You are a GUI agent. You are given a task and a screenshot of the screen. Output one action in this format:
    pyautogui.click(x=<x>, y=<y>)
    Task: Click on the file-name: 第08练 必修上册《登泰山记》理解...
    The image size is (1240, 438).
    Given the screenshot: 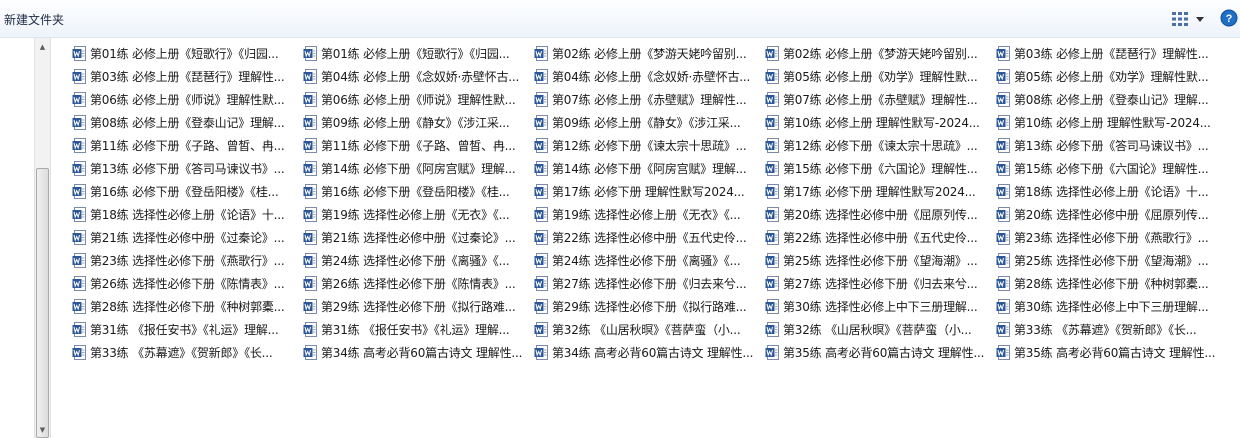 What is the action you would take?
    pyautogui.click(x=1111, y=100)
    